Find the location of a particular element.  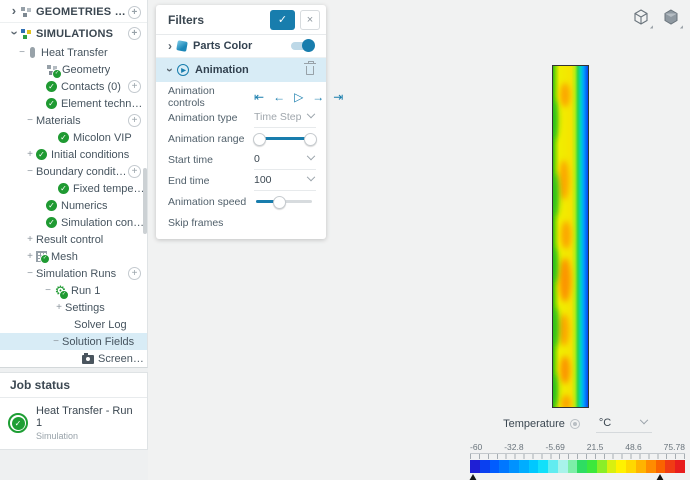

tree-item-label: Boundary conditions is located at coordinates (82, 171).